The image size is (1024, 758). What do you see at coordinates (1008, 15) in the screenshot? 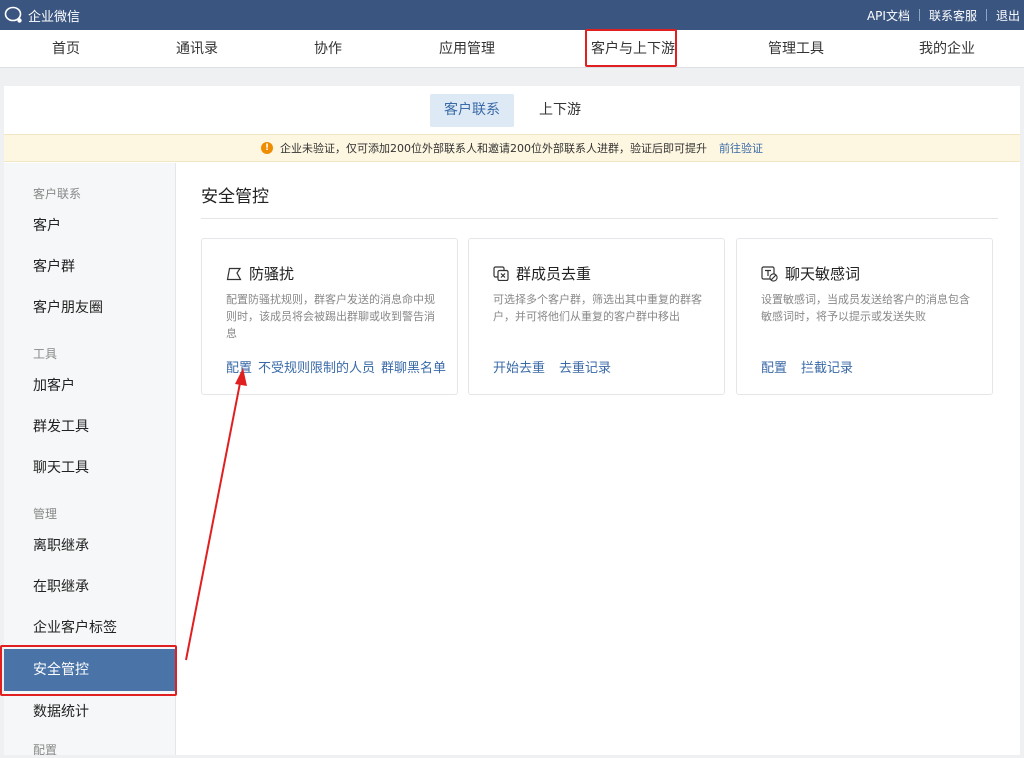
I see `logout-link: 退出` at bounding box center [1008, 15].